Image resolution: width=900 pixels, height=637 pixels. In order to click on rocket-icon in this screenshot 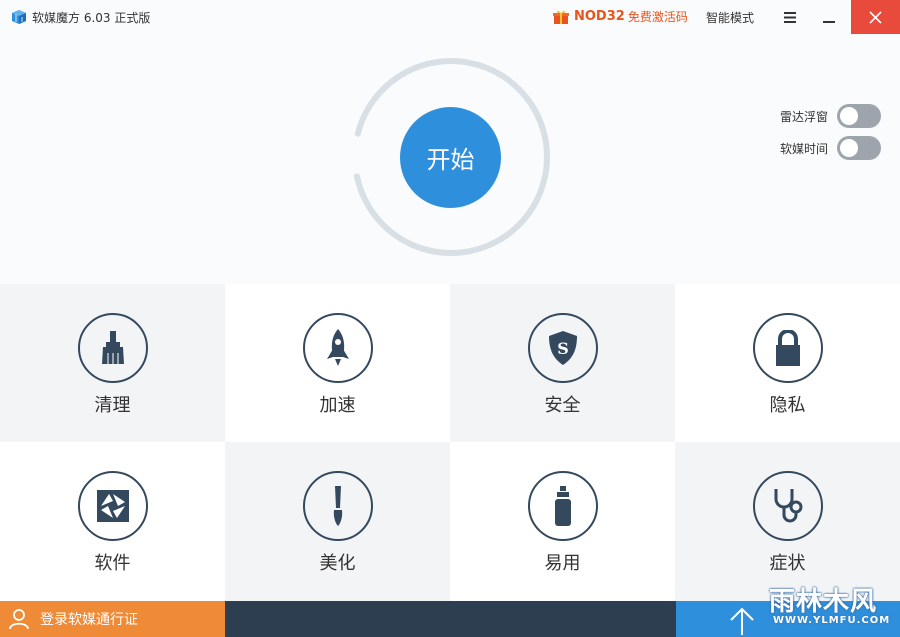, I will do `click(337, 348)`.